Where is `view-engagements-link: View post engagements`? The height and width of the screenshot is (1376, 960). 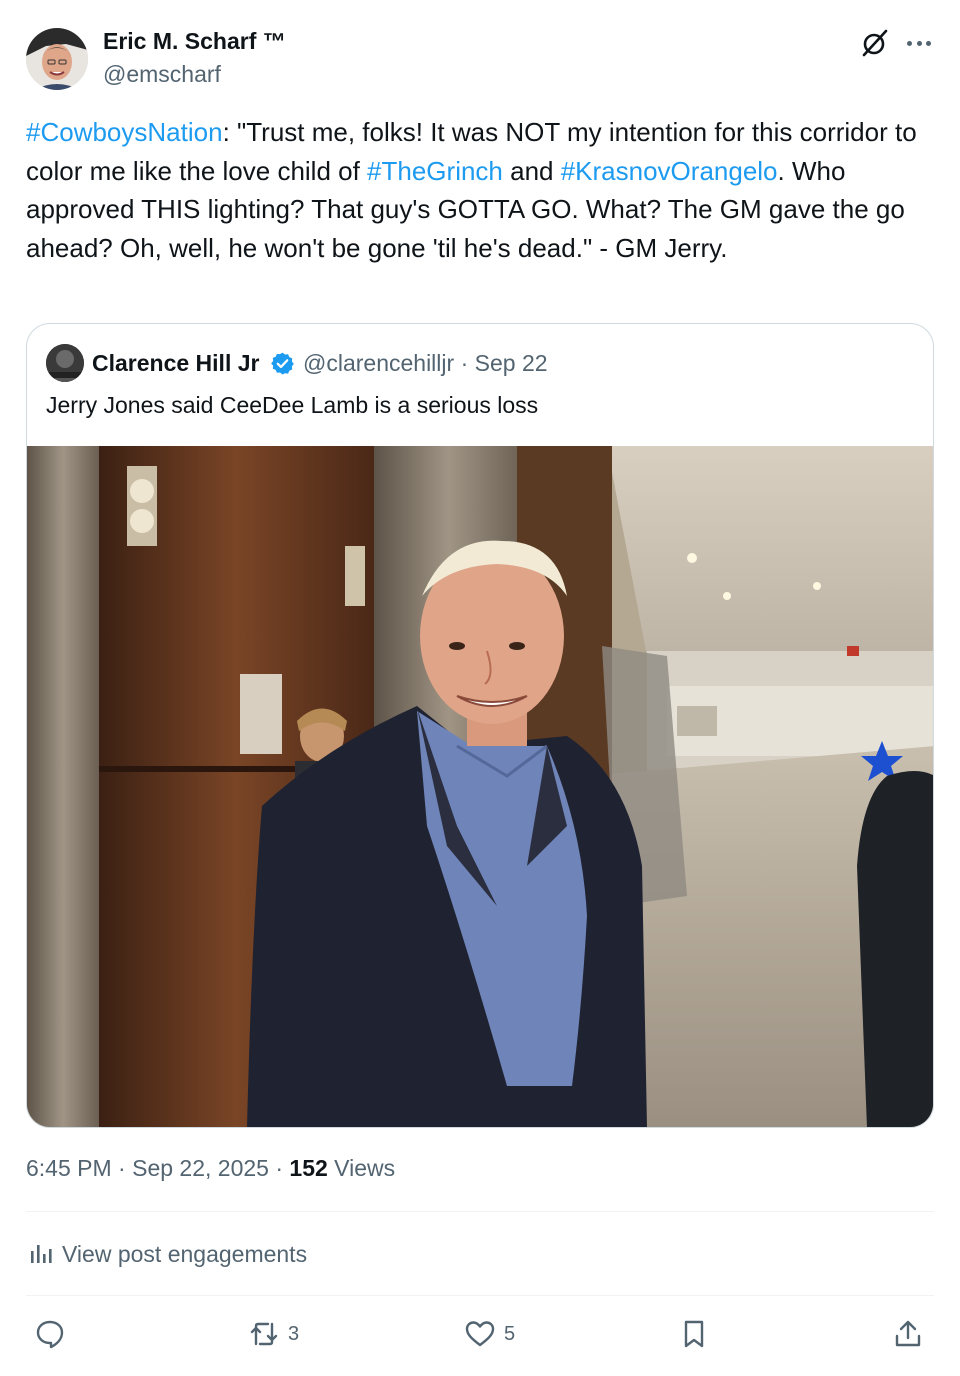 view-engagements-link: View post engagements is located at coordinates (167, 1254).